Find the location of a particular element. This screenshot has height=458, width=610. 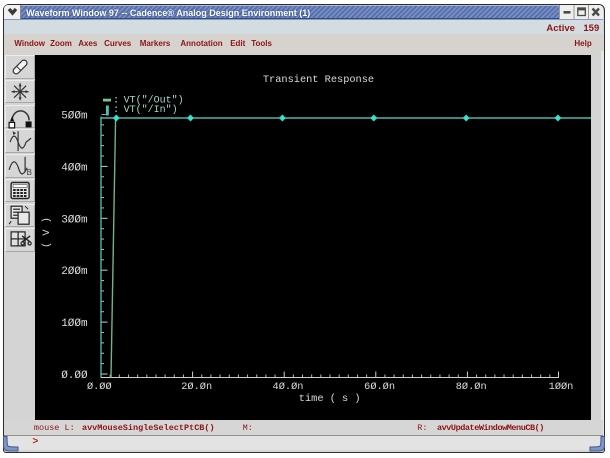

svg-text: 2Ø.Øn is located at coordinates (197, 387).